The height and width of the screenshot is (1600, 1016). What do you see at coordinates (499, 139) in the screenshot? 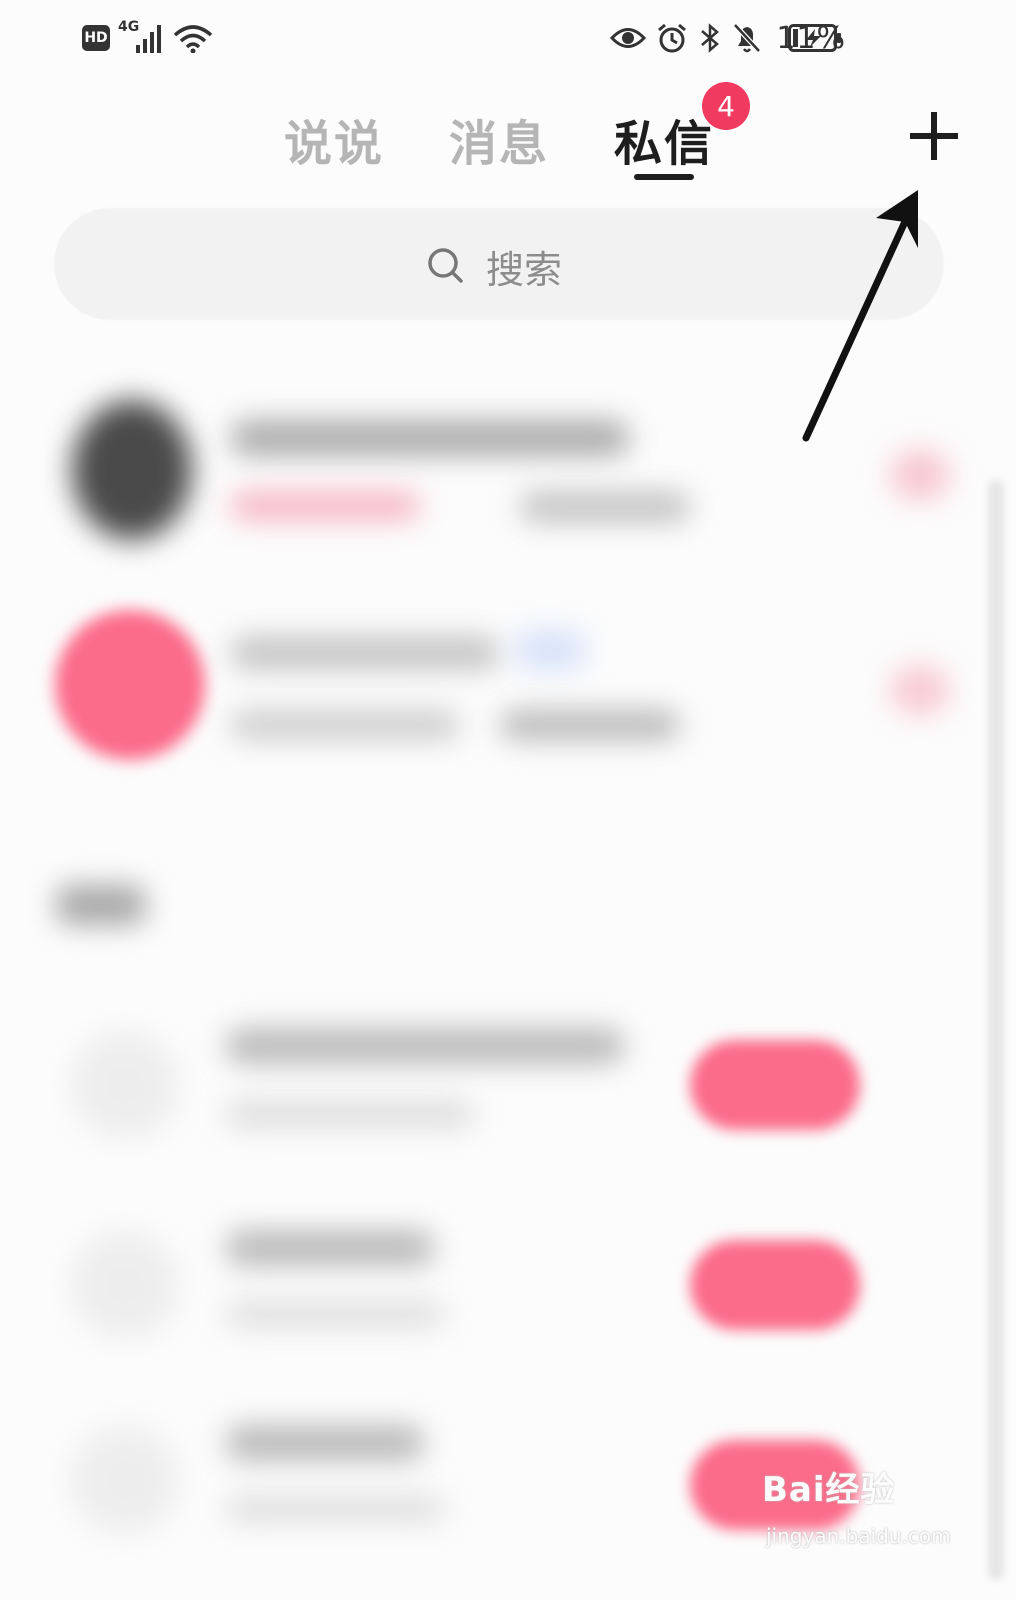
I see `tab-messages: 消息` at bounding box center [499, 139].